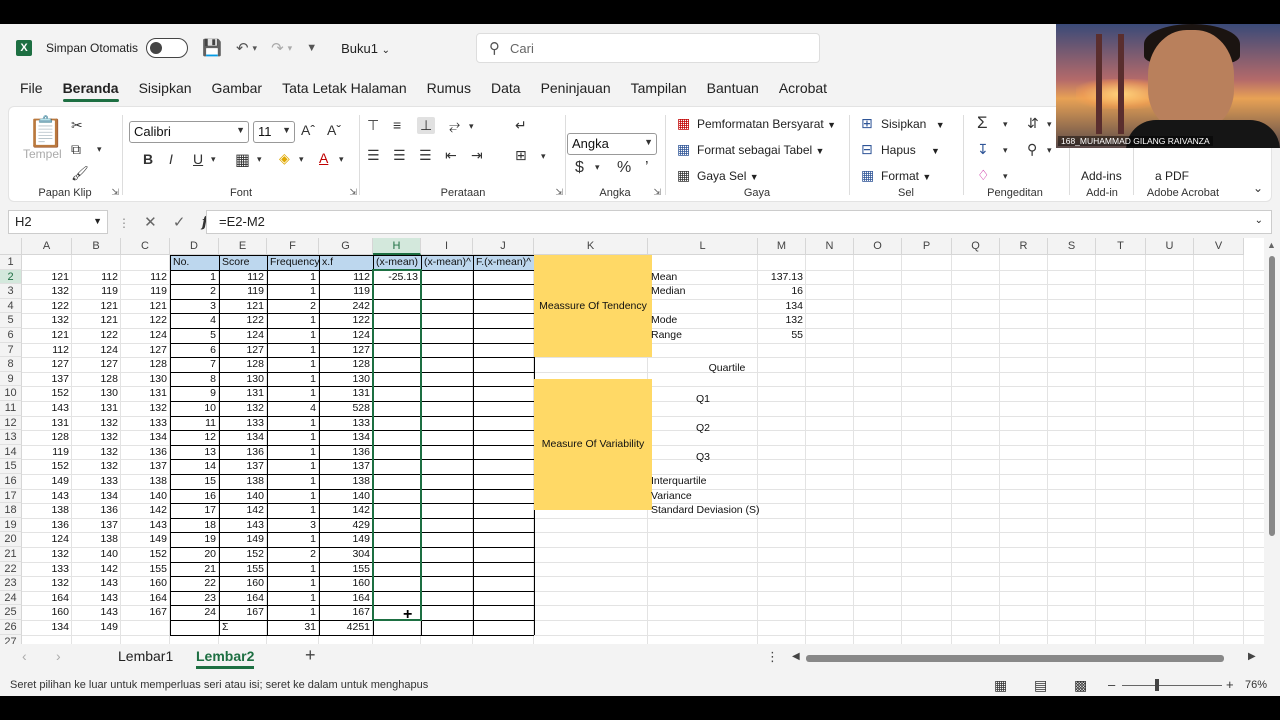 This screenshot has height=720, width=1280. What do you see at coordinates (145, 554) in the screenshot?
I see `cell-c: 152` at bounding box center [145, 554].